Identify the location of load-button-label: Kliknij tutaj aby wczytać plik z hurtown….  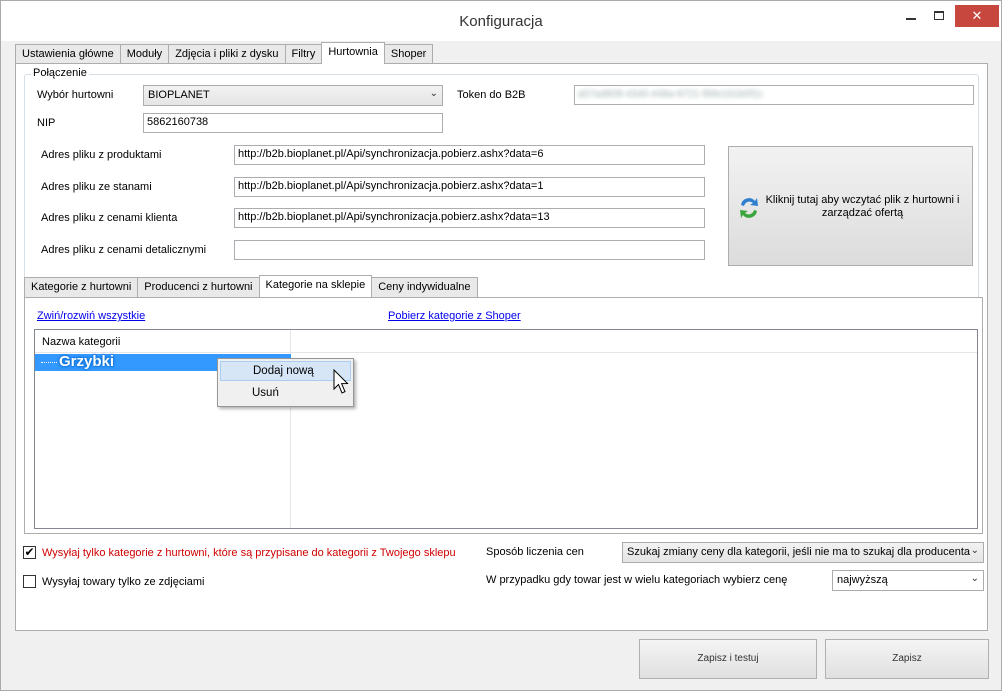
(862, 206).